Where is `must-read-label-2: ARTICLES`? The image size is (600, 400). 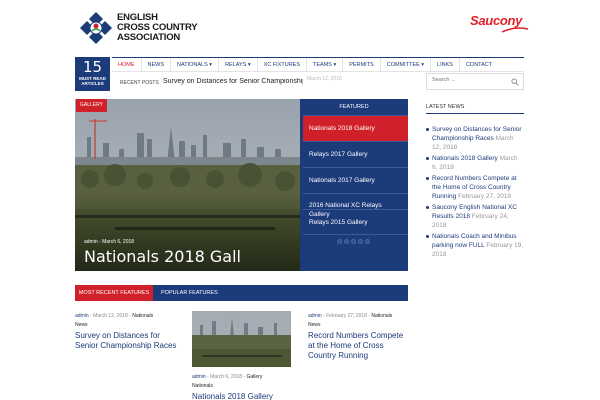
must-read-label-2: ARTICLES is located at coordinates (92, 83).